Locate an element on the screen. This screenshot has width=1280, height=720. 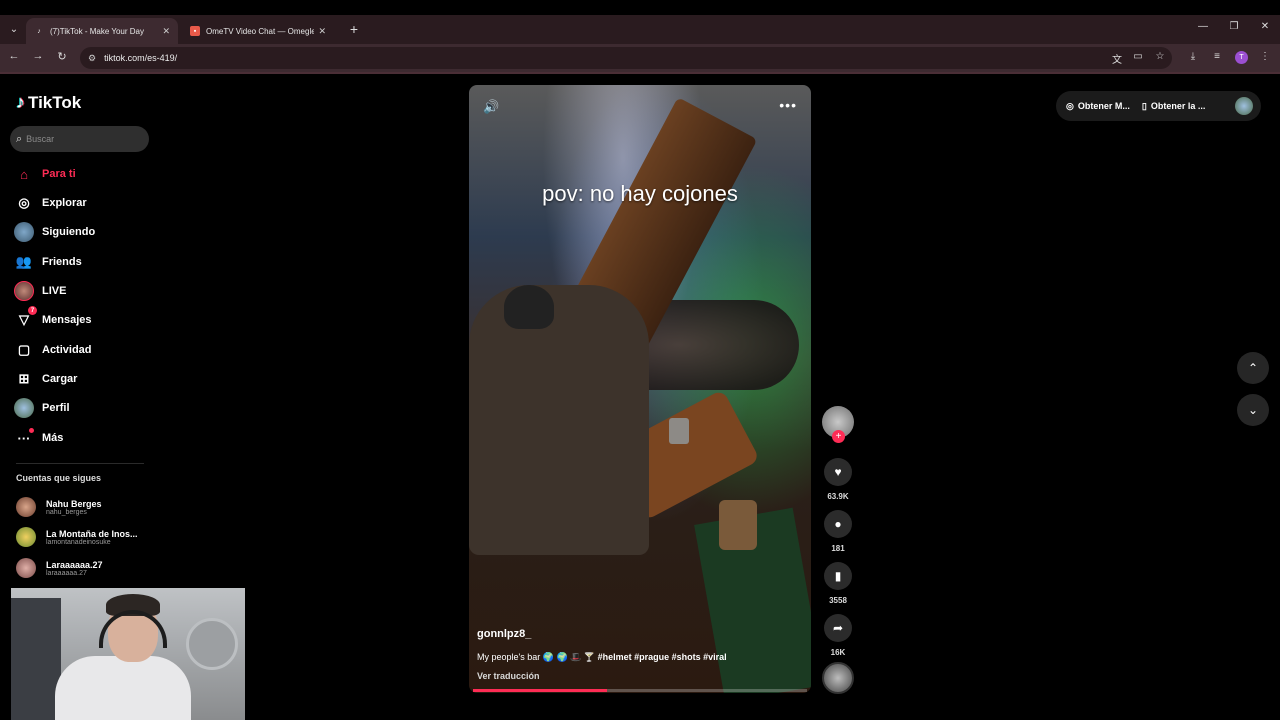
forward-icon: → is located at coordinates (38, 56).